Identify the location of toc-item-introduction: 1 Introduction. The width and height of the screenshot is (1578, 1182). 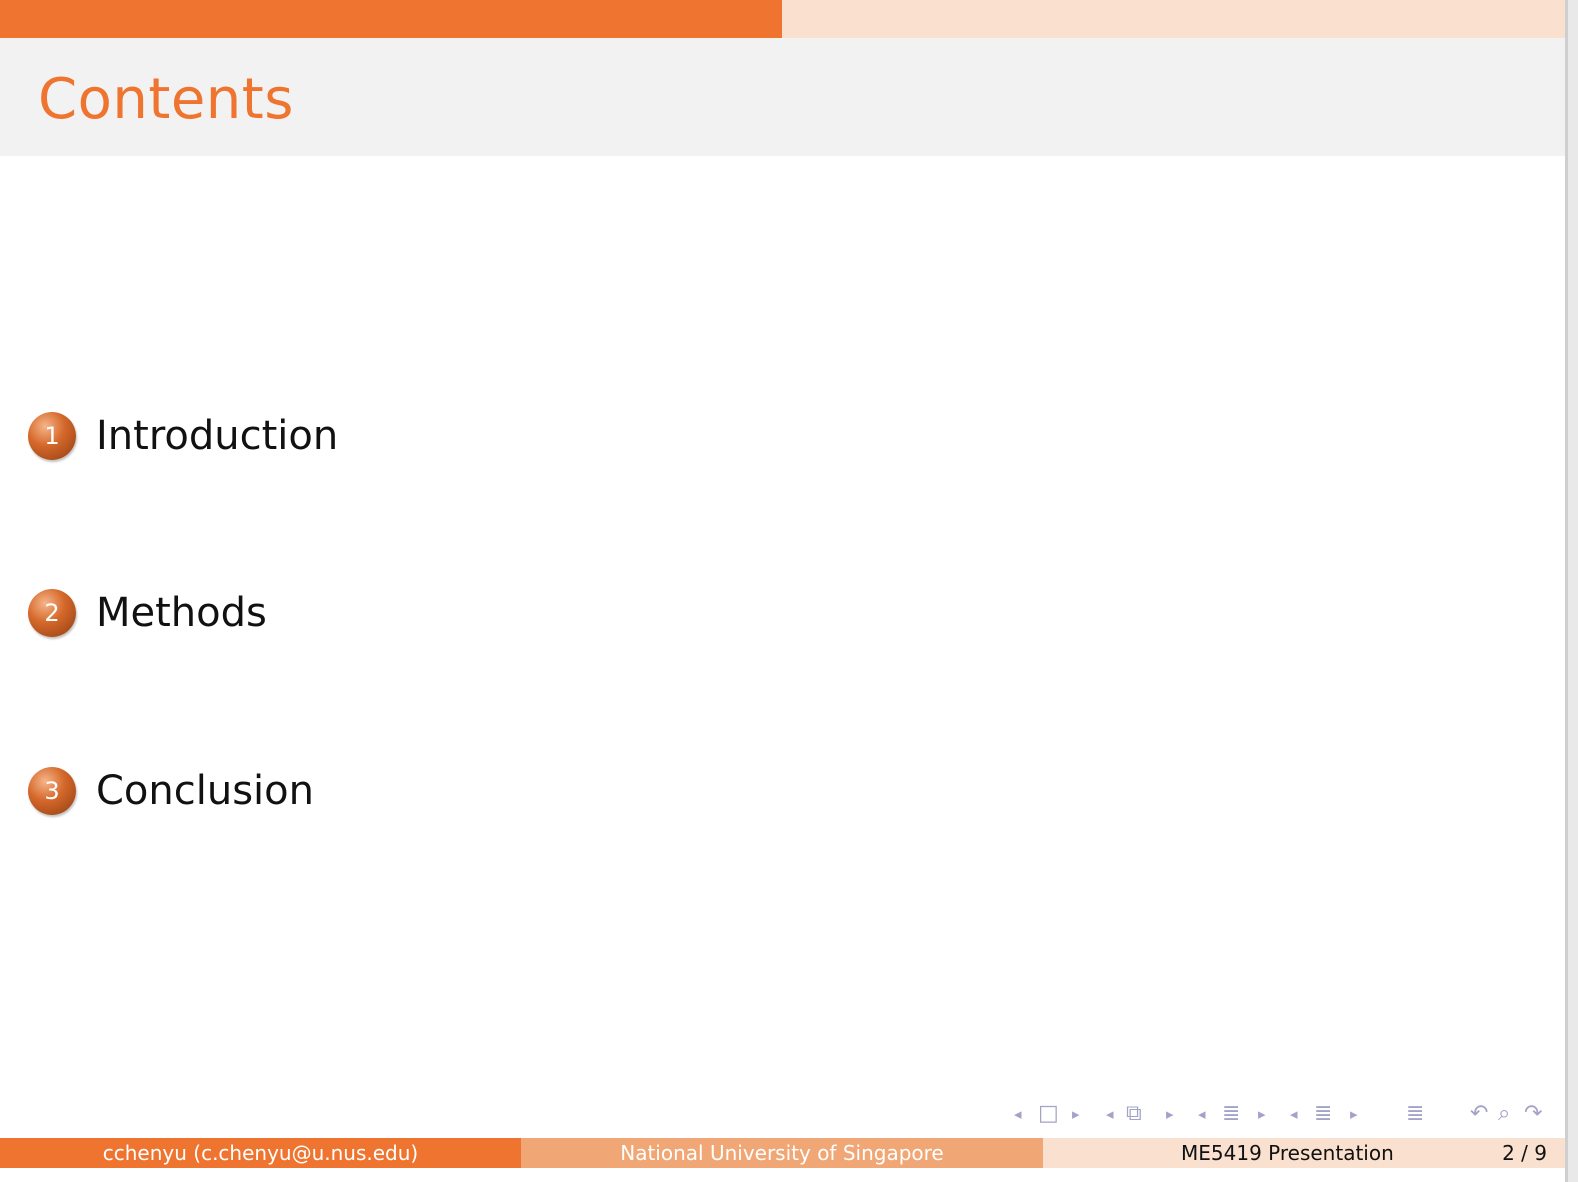
(183, 436).